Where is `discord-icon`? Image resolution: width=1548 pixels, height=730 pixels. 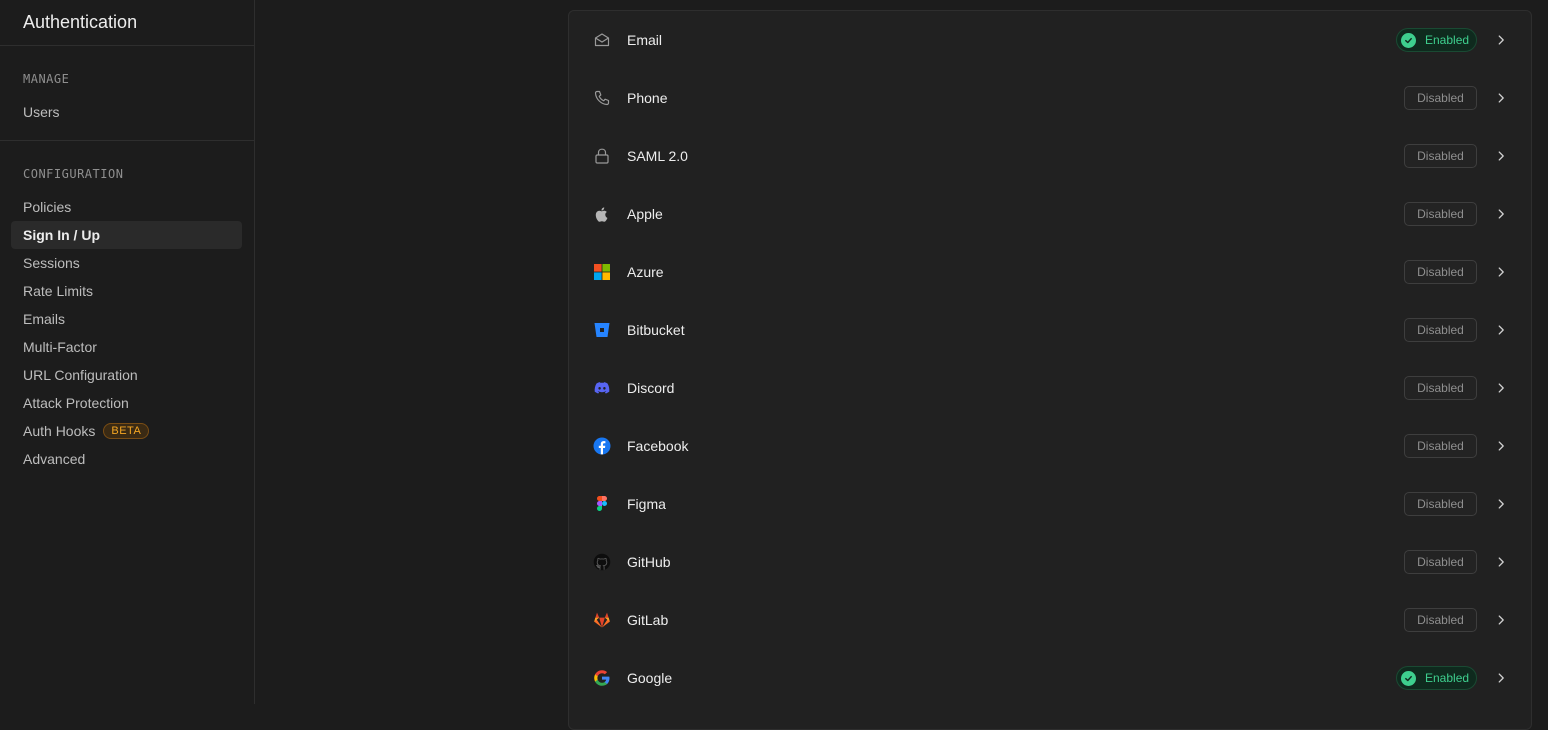
discord-icon is located at coordinates (602, 388).